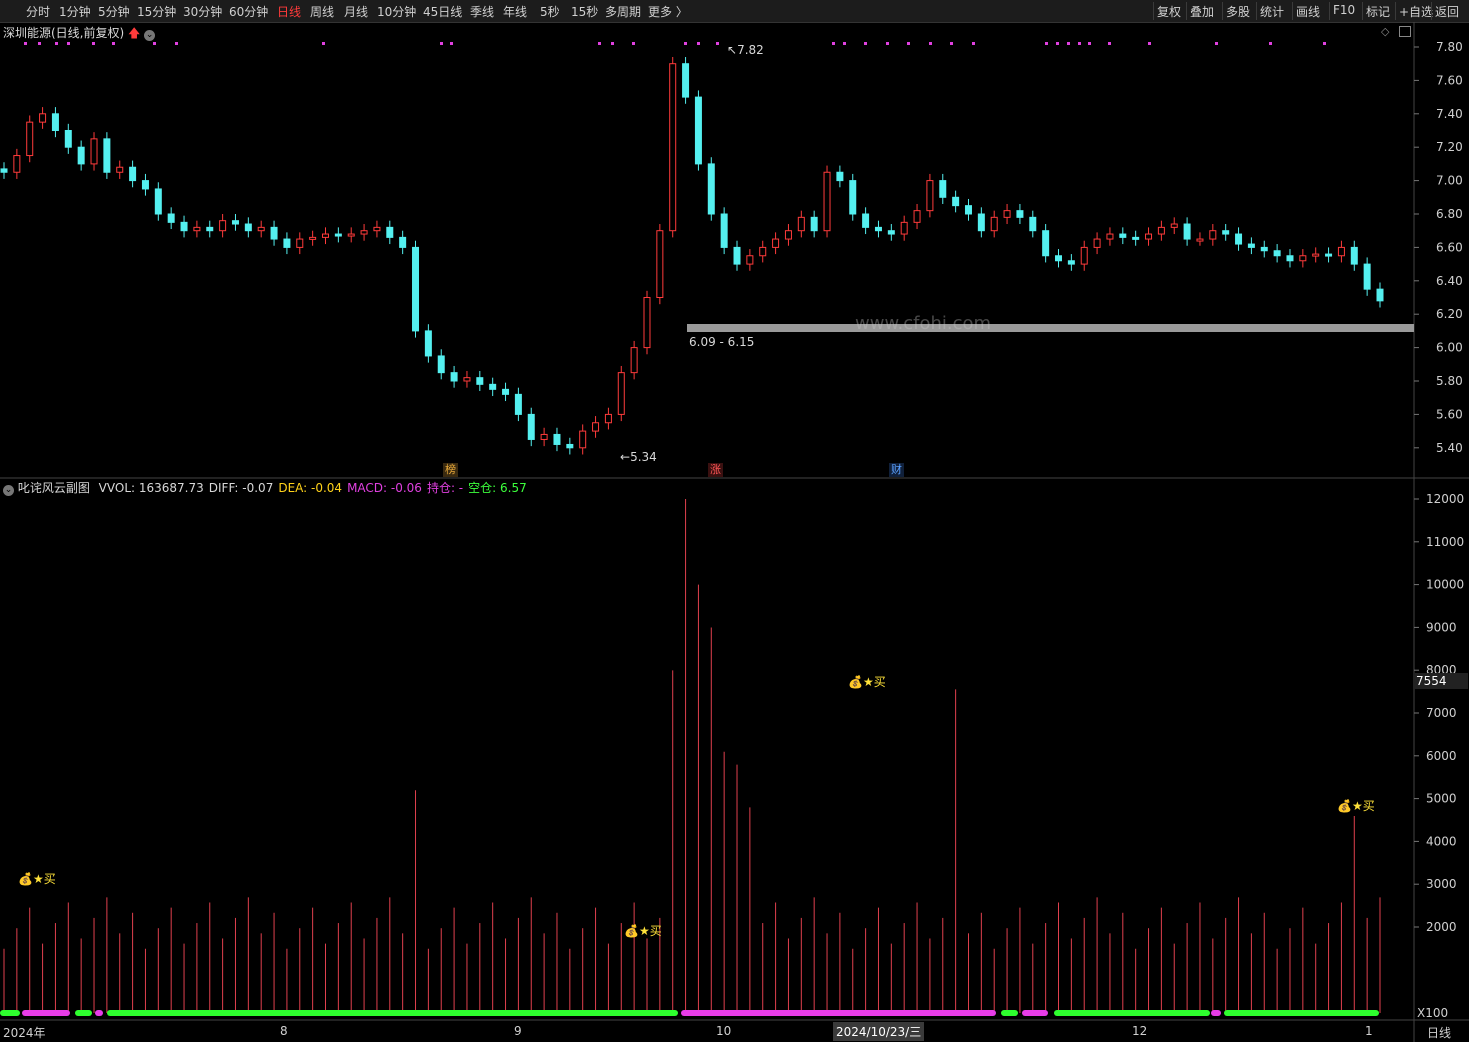 Image resolution: width=1469 pixels, height=1042 pixels. I want to click on price-tick-label: 6.40, so click(1449, 281).